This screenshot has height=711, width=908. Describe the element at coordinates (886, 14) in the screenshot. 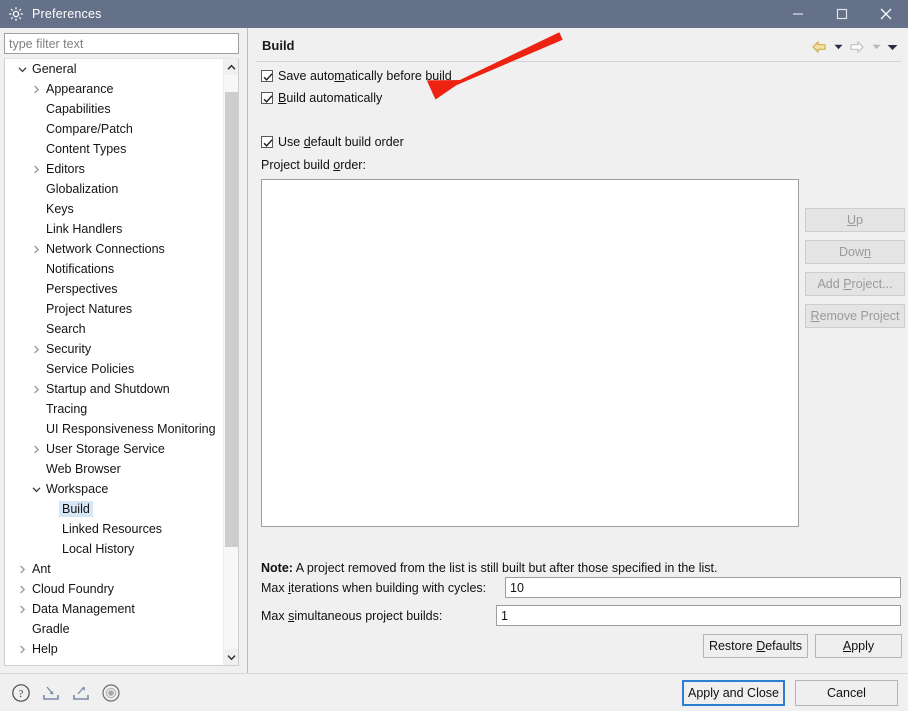

I see `close-button` at that location.